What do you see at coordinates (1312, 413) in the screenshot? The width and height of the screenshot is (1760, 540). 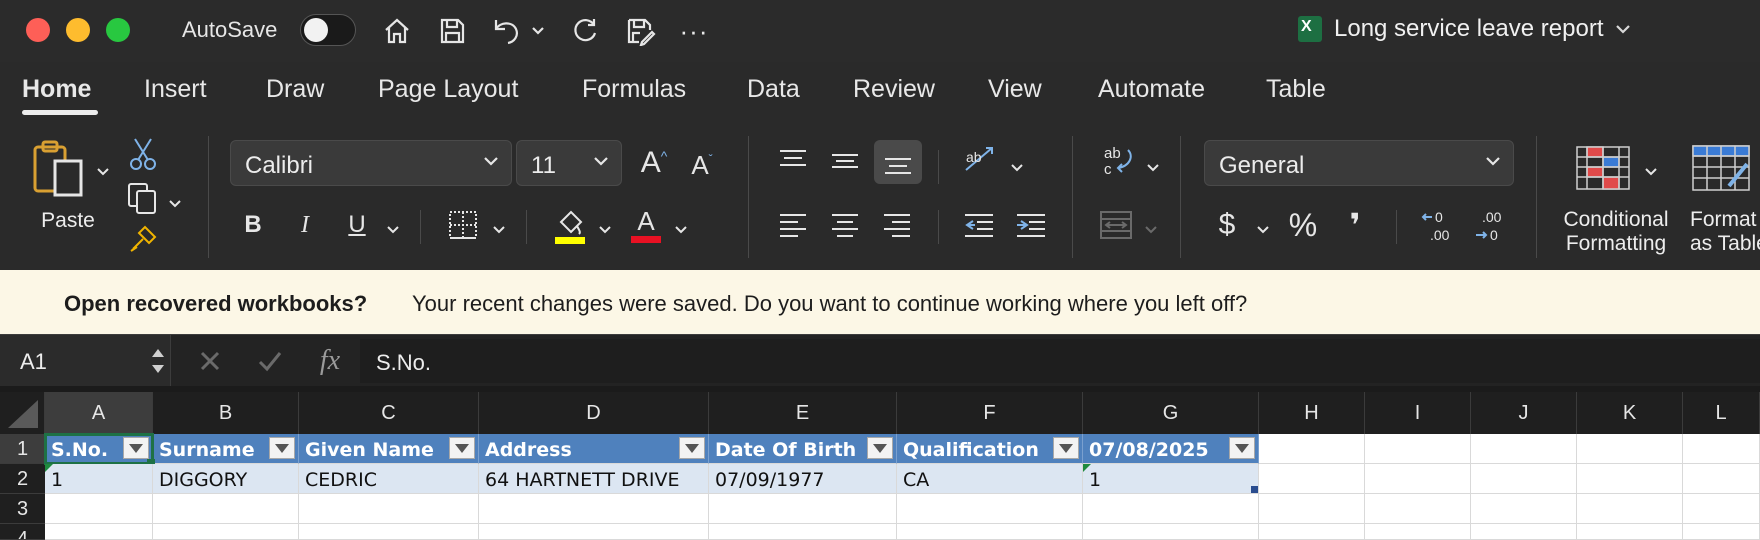 I see `column-header-h: H` at bounding box center [1312, 413].